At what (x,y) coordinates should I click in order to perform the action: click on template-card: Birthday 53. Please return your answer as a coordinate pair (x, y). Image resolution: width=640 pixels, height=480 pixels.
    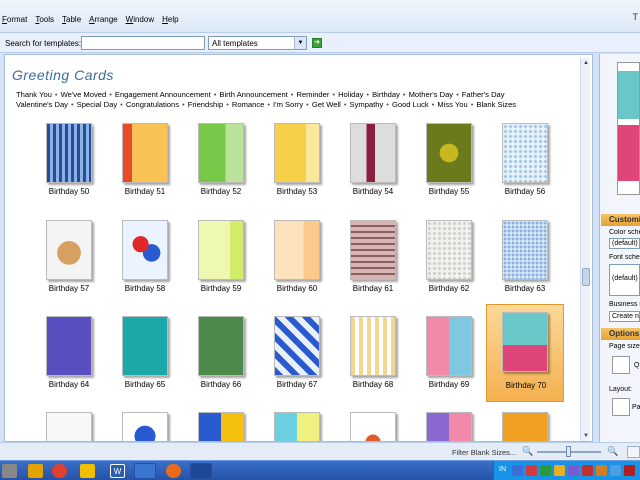
    Looking at the image, I should click on (298, 167).